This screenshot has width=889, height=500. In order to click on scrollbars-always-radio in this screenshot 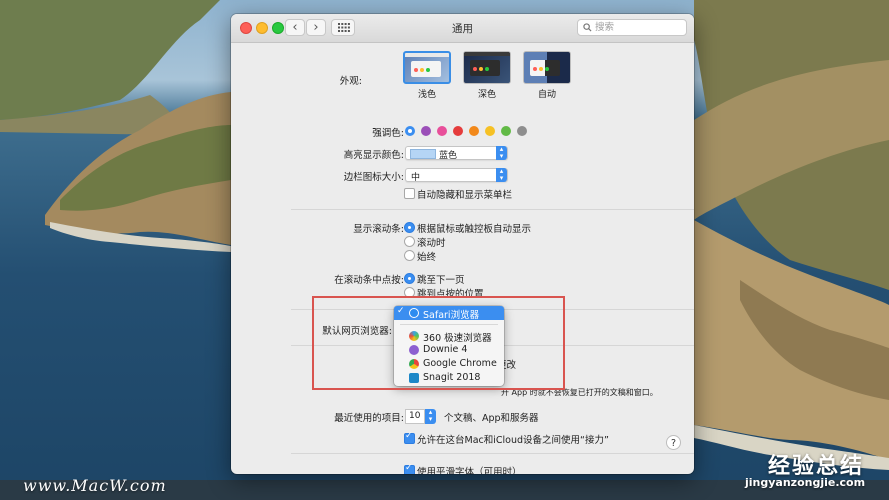, I will do `click(409, 255)`.